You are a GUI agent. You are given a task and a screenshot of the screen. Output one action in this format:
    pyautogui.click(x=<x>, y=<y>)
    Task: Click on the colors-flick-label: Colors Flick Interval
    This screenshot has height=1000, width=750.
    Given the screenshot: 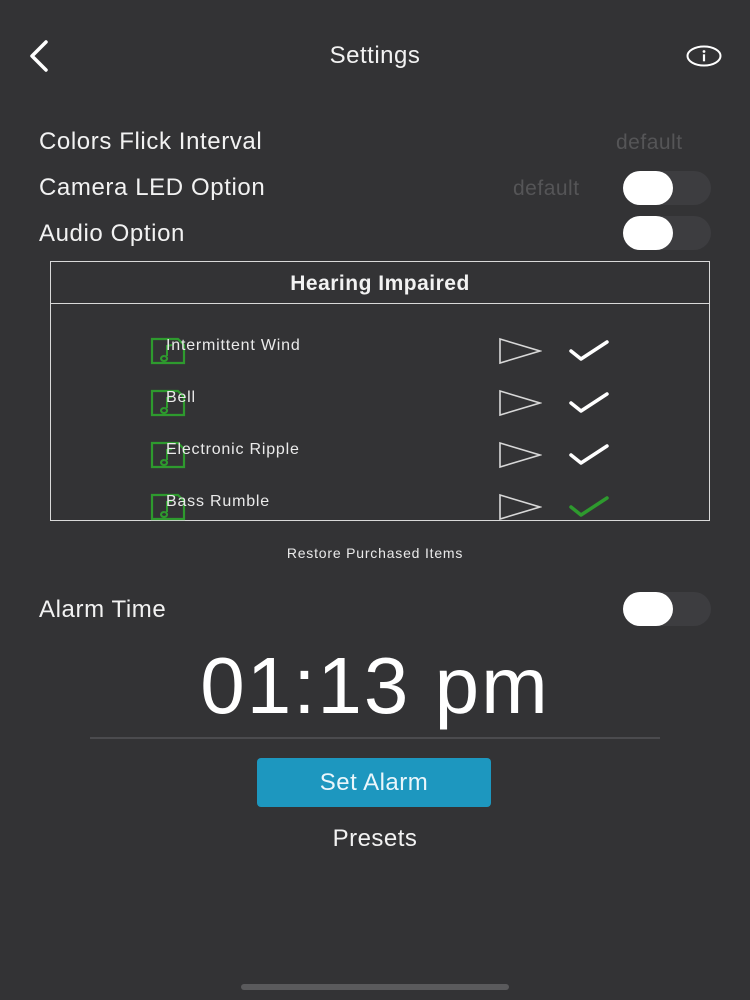 What is the action you would take?
    pyautogui.click(x=151, y=141)
    